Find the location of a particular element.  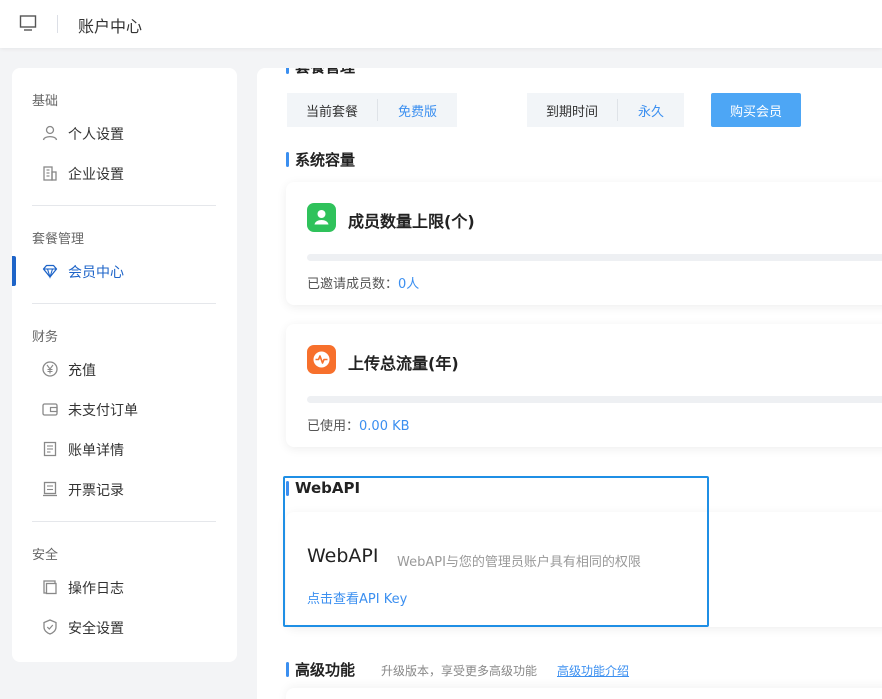

sidebar-item-member-center: 会员中心 is located at coordinates (124, 271).